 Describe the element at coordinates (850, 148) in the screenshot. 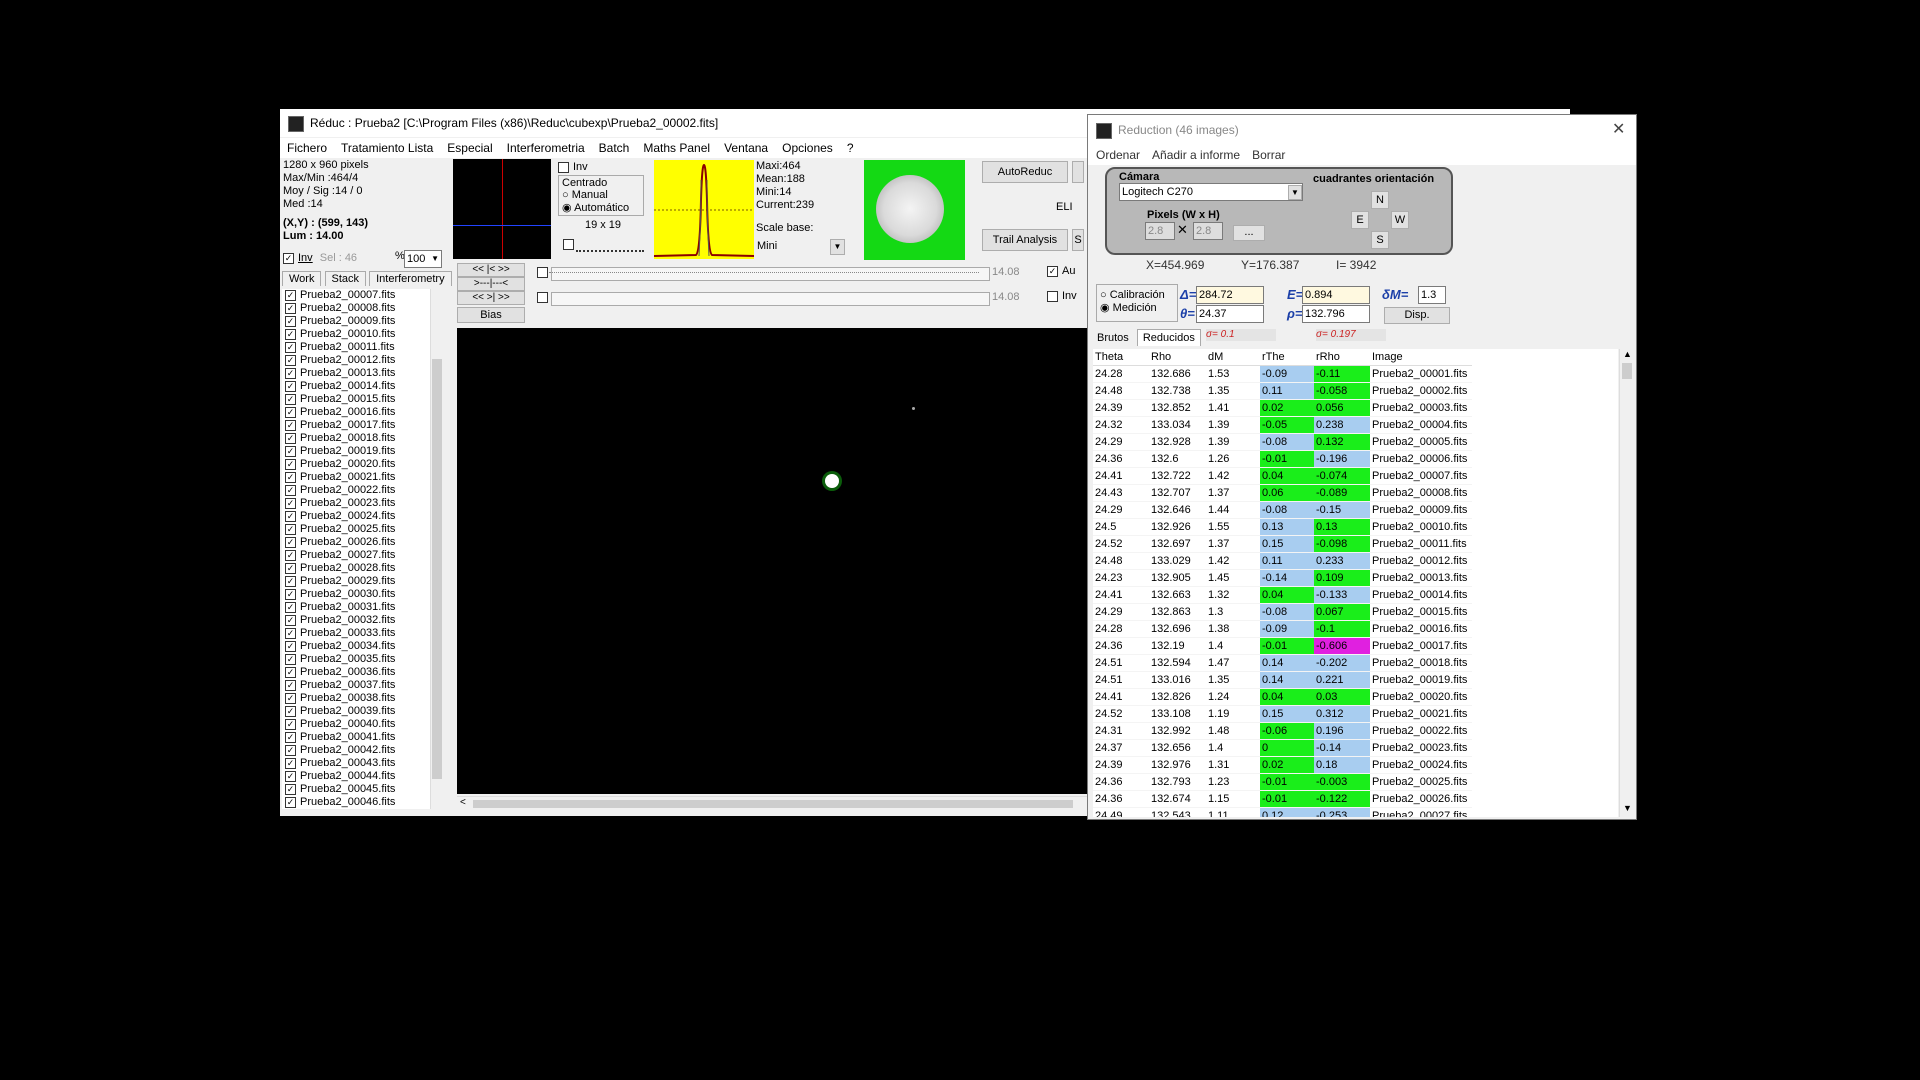

I see `menu-item-8: ?` at that location.